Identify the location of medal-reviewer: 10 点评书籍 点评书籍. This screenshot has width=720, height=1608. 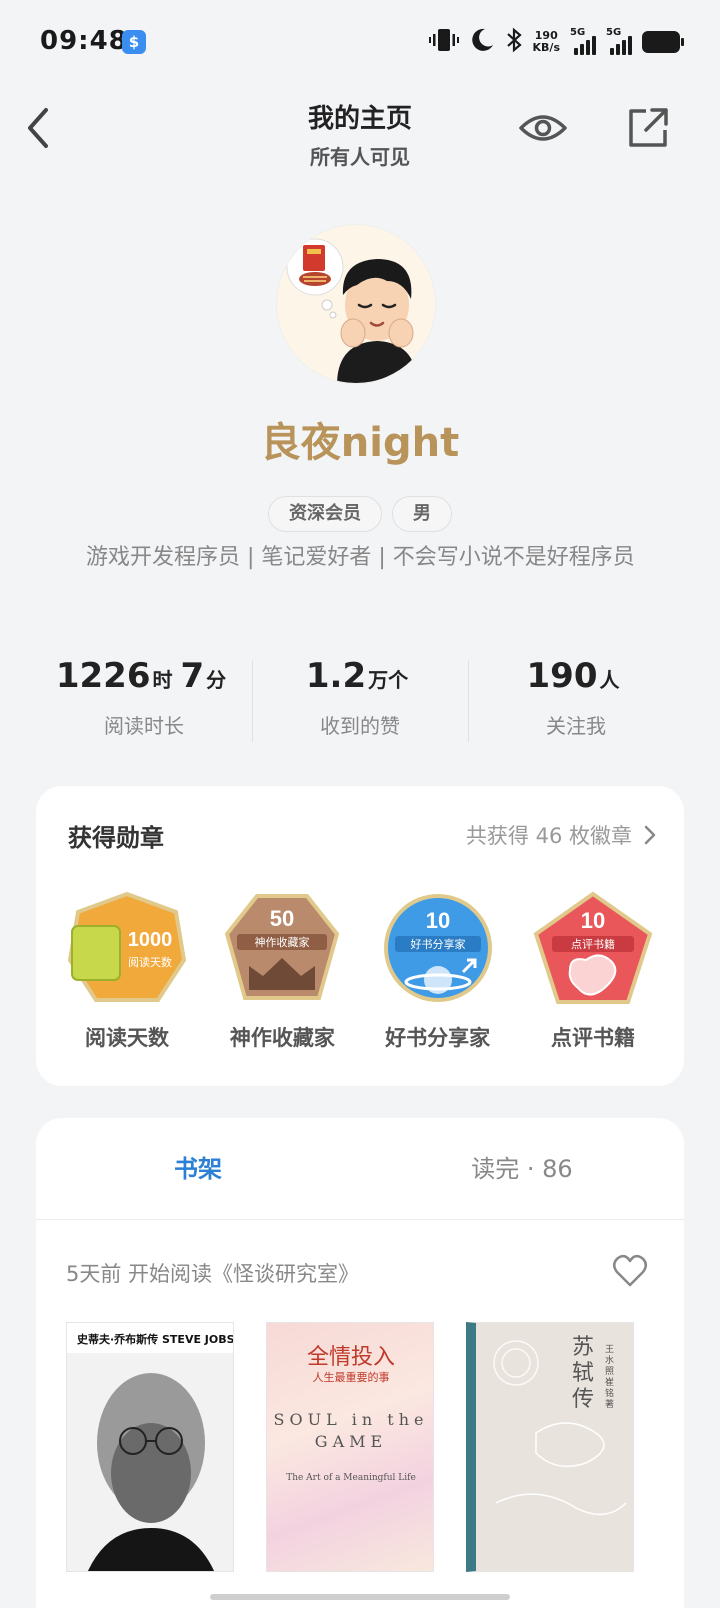
(593, 971).